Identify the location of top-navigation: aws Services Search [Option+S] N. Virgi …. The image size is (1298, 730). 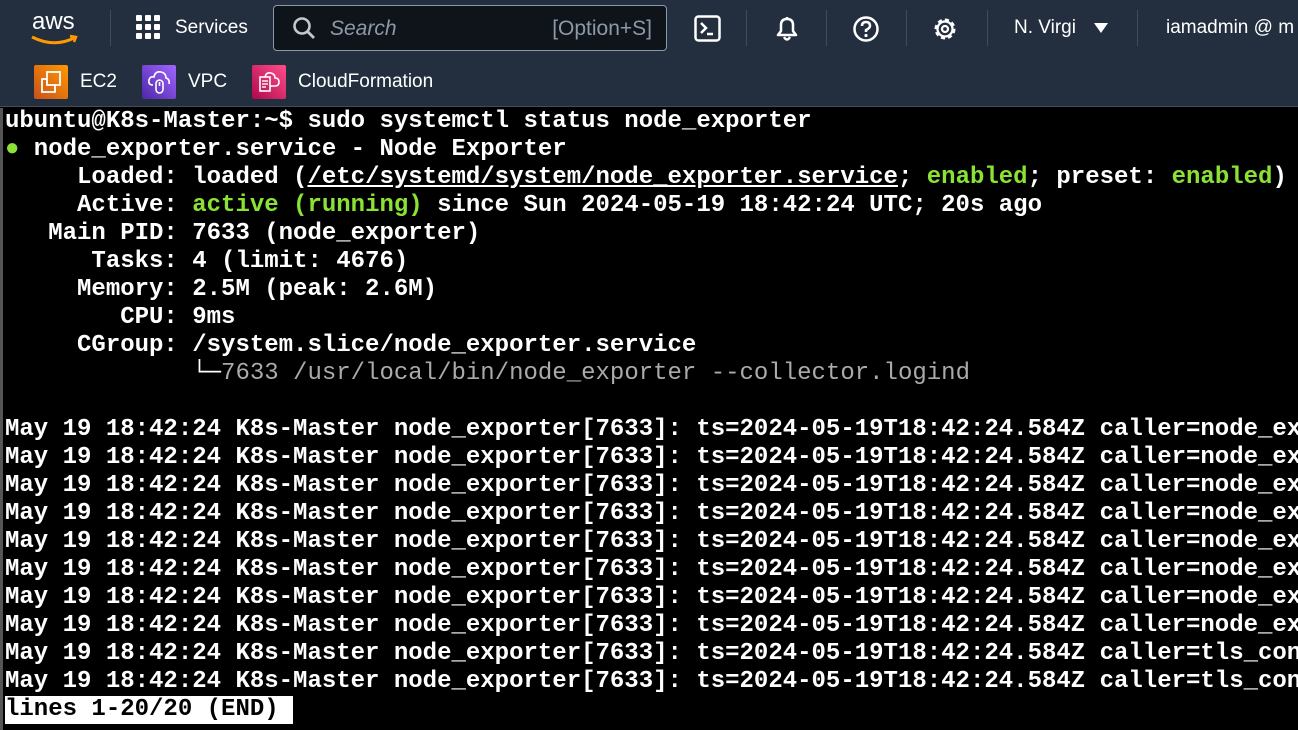
(649, 28).